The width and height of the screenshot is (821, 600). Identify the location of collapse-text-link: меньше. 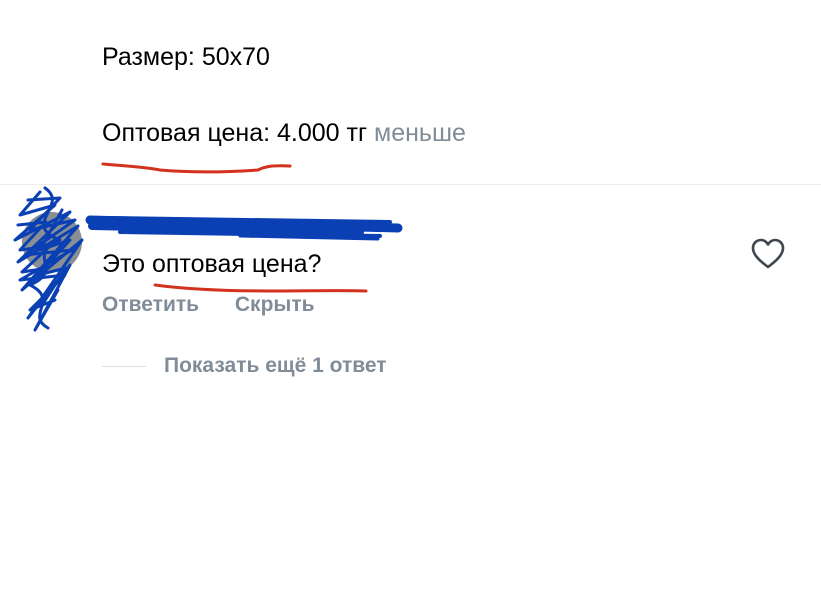
(420, 133).